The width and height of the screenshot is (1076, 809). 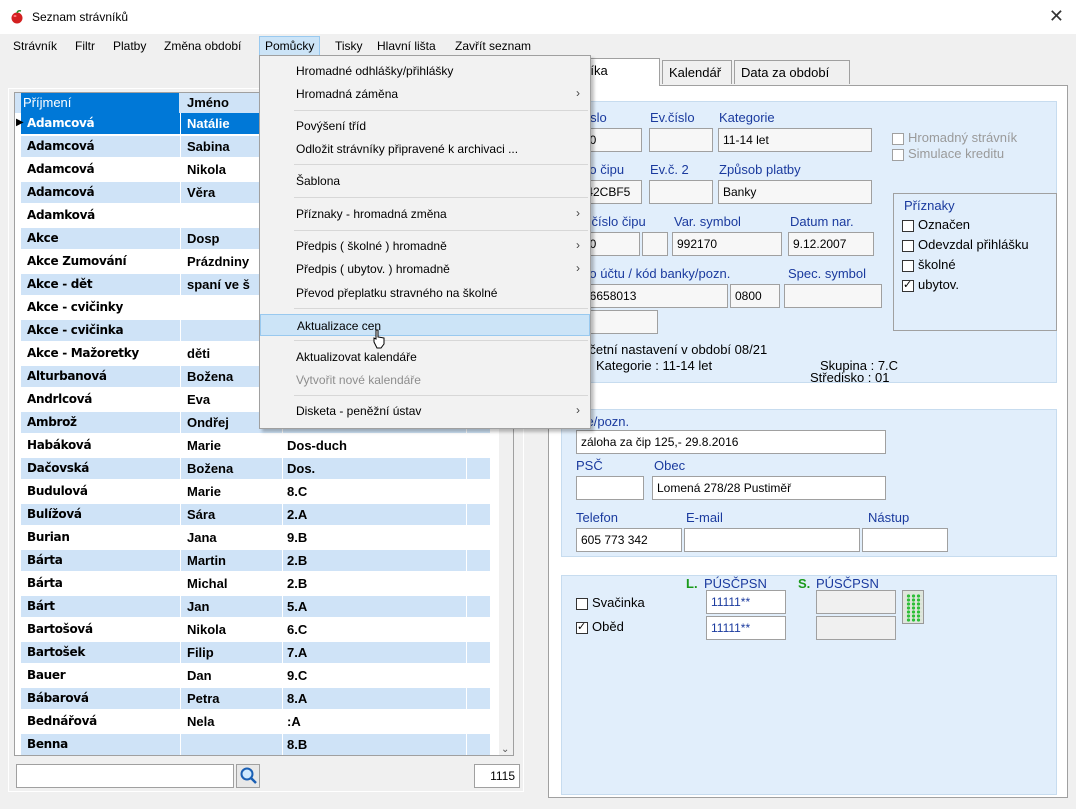 What do you see at coordinates (100, 103) in the screenshot?
I see `column-header-surname: Příjmení` at bounding box center [100, 103].